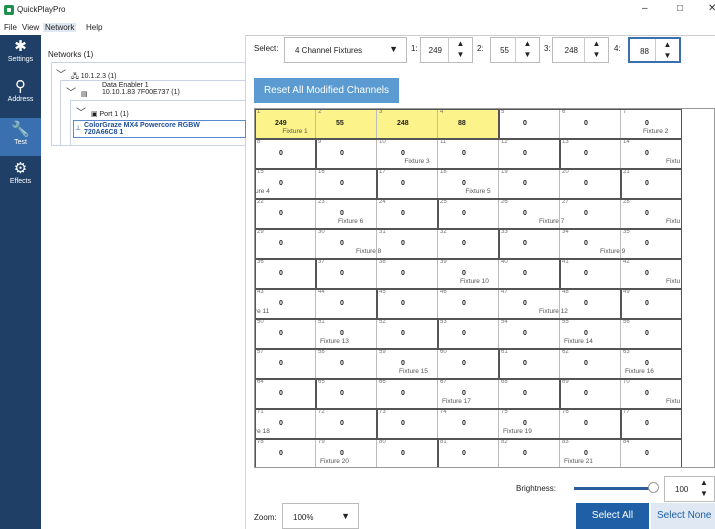 The image size is (715, 529). What do you see at coordinates (651, 184) in the screenshot?
I see `channel-cell-21: 21 0` at bounding box center [651, 184].